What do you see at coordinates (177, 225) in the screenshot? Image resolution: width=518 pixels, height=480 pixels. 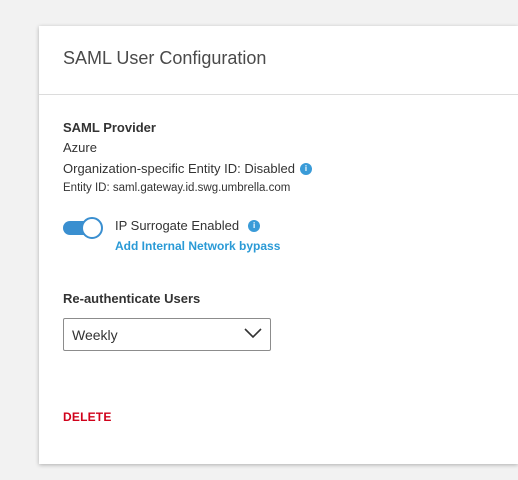 I see `ip-surrogate-label: IP Surrogate Enabled` at bounding box center [177, 225].